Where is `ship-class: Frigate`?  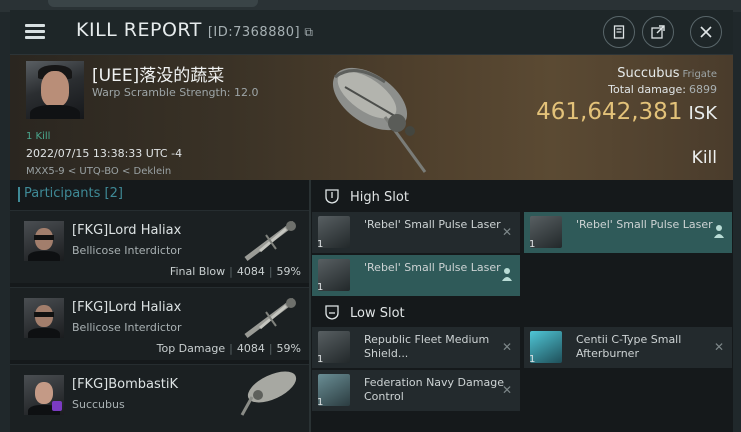
ship-class: Frigate is located at coordinates (699, 74).